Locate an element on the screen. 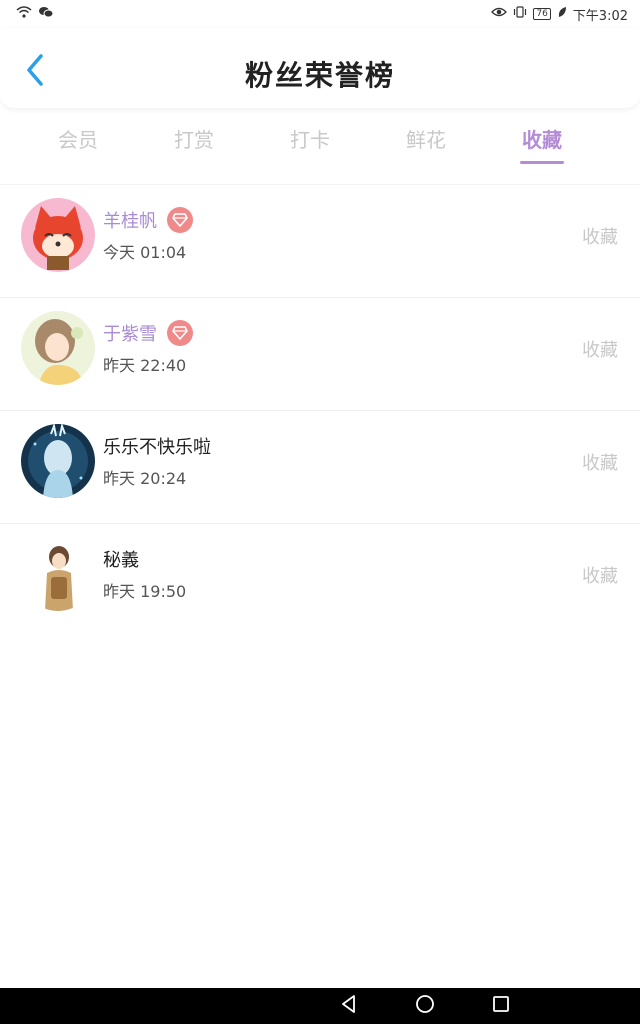 The height and width of the screenshot is (1024, 640). wifi-icon is located at coordinates (24, 14).